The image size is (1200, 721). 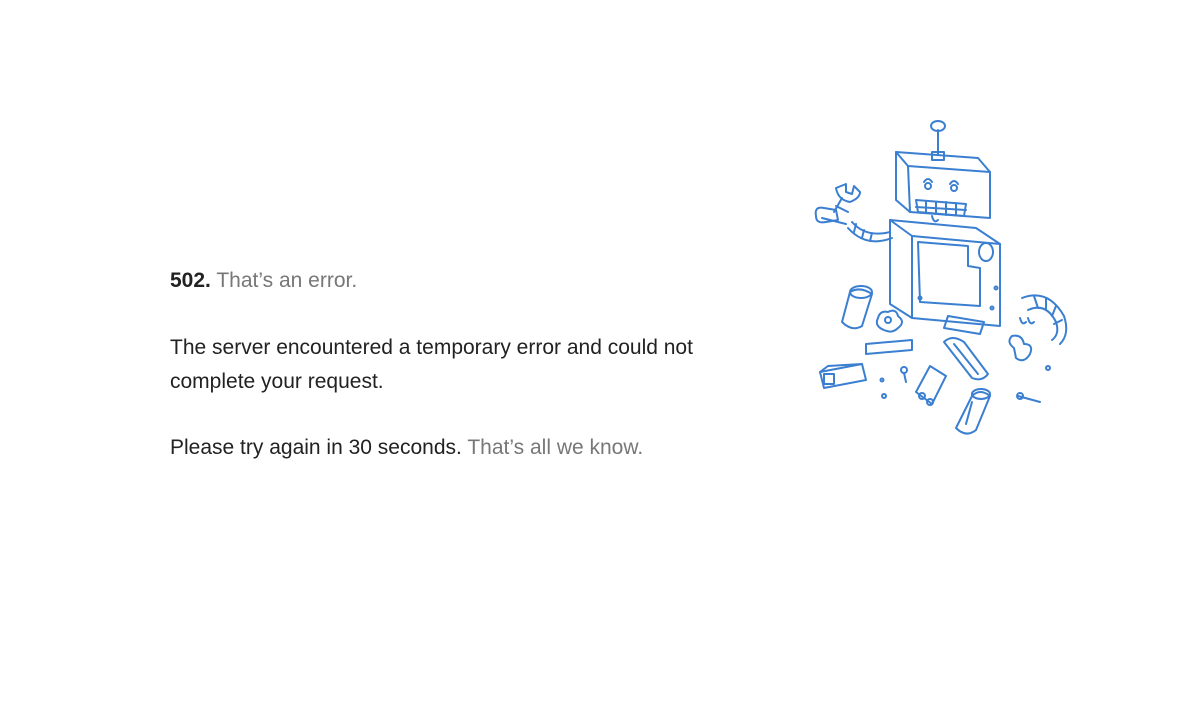 What do you see at coordinates (316, 447) in the screenshot?
I see `retry-text: Please try again in 30 seconds.` at bounding box center [316, 447].